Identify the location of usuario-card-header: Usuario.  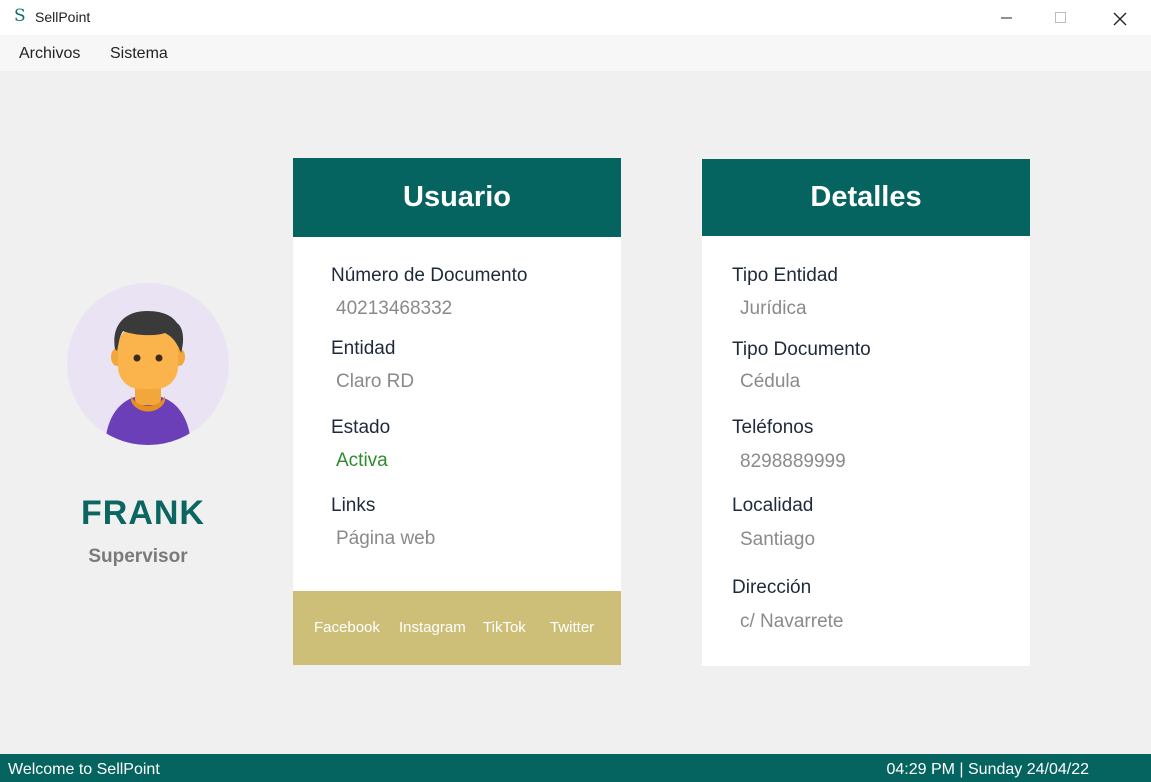
(457, 197).